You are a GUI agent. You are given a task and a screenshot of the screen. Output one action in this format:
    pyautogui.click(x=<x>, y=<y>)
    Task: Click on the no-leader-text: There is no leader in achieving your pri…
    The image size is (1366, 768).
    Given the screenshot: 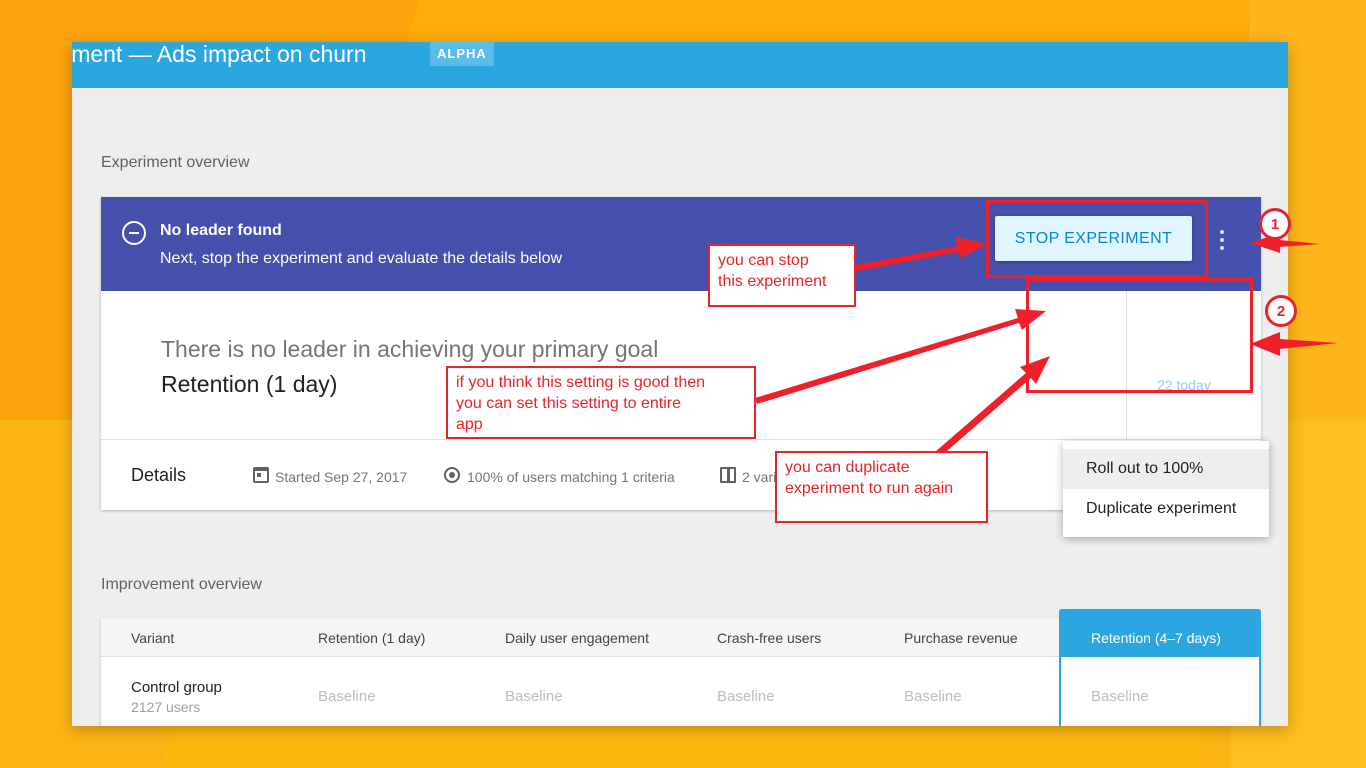 What is the action you would take?
    pyautogui.click(x=410, y=349)
    